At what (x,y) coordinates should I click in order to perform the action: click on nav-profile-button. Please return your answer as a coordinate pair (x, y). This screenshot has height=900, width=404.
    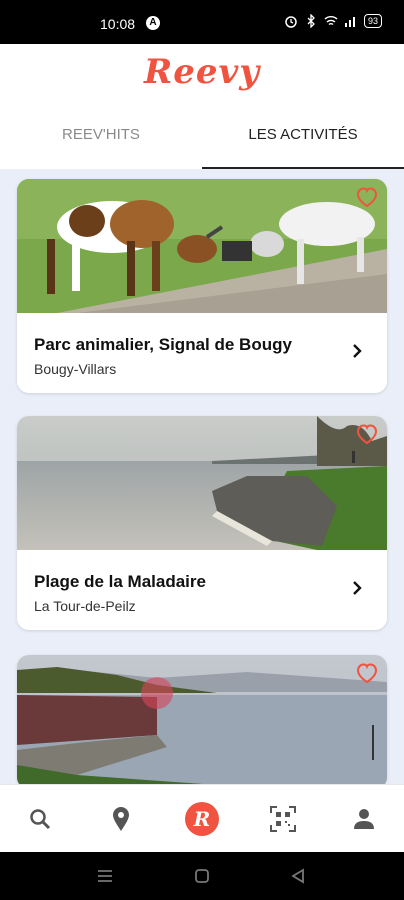
    Looking at the image, I should click on (364, 819).